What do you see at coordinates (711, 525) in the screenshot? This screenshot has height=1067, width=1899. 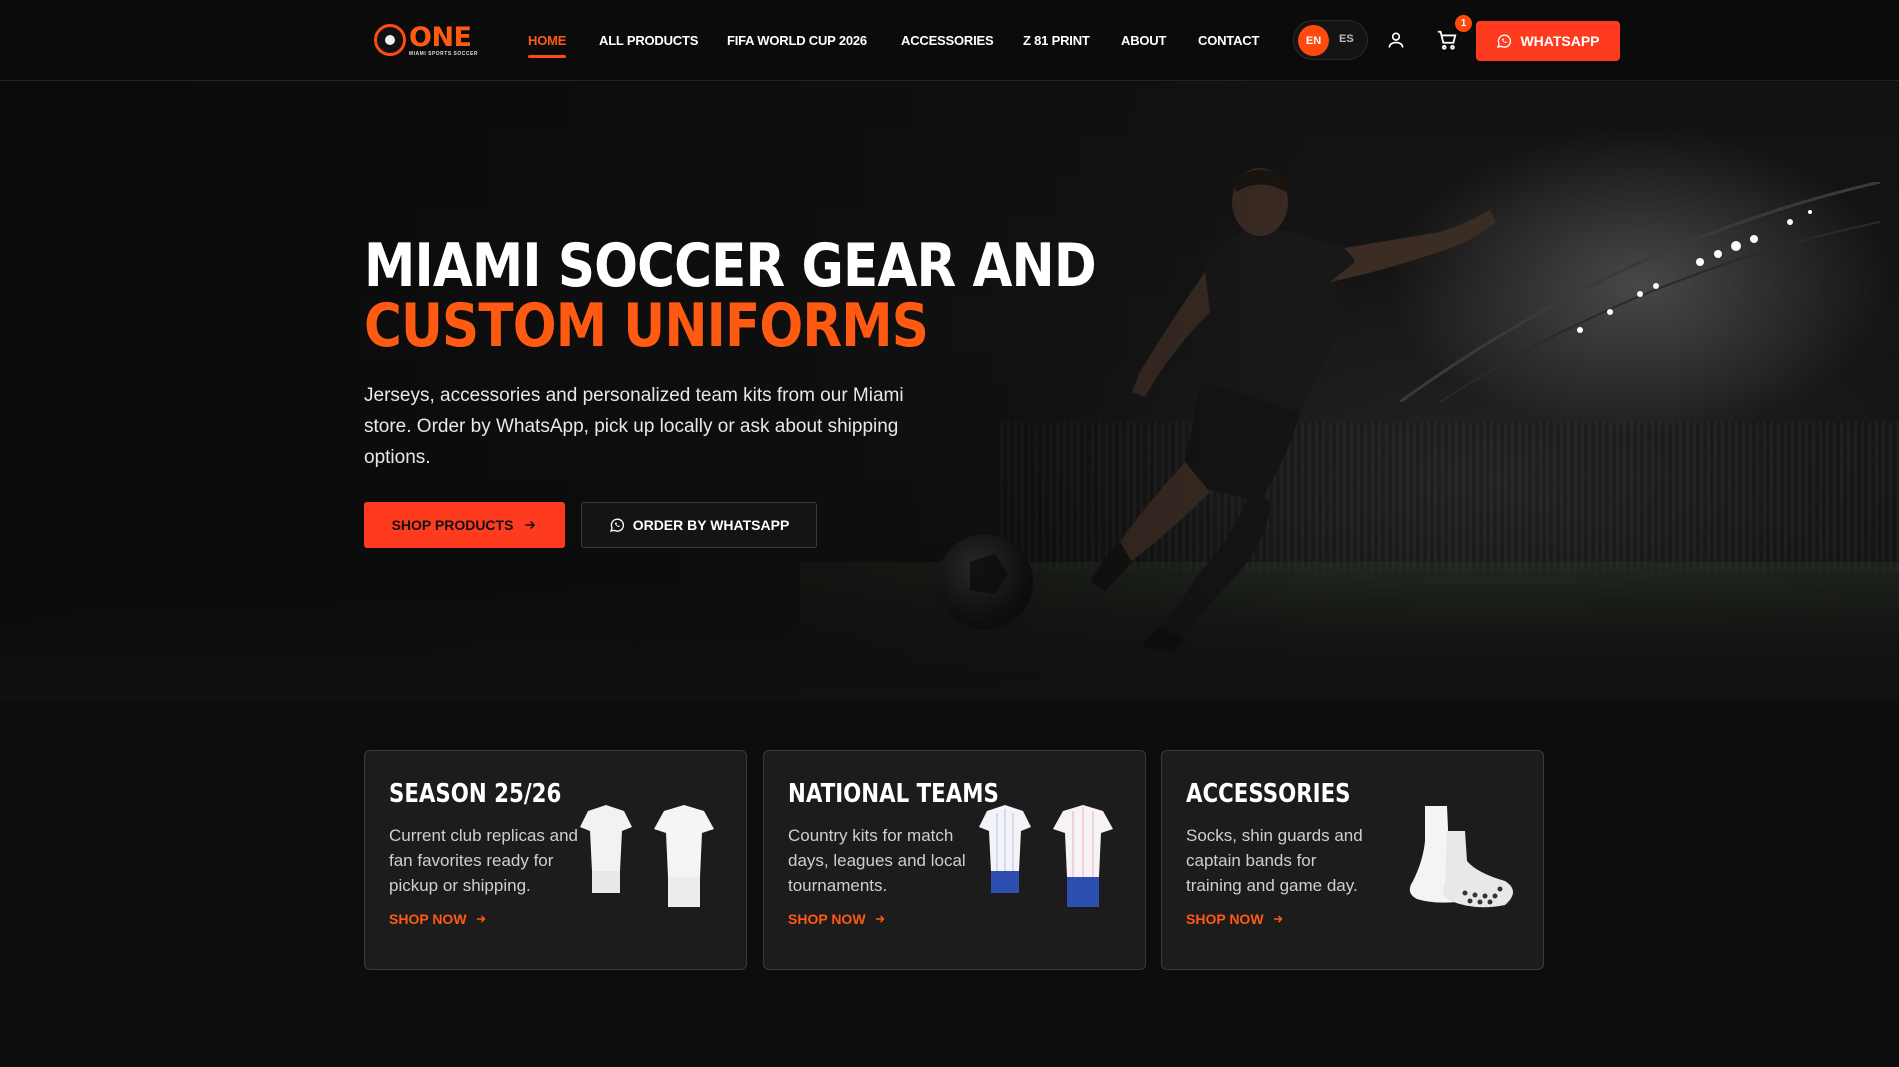 I see `order-whatsapp-label: ORDER BY WHATSAPP` at bounding box center [711, 525].